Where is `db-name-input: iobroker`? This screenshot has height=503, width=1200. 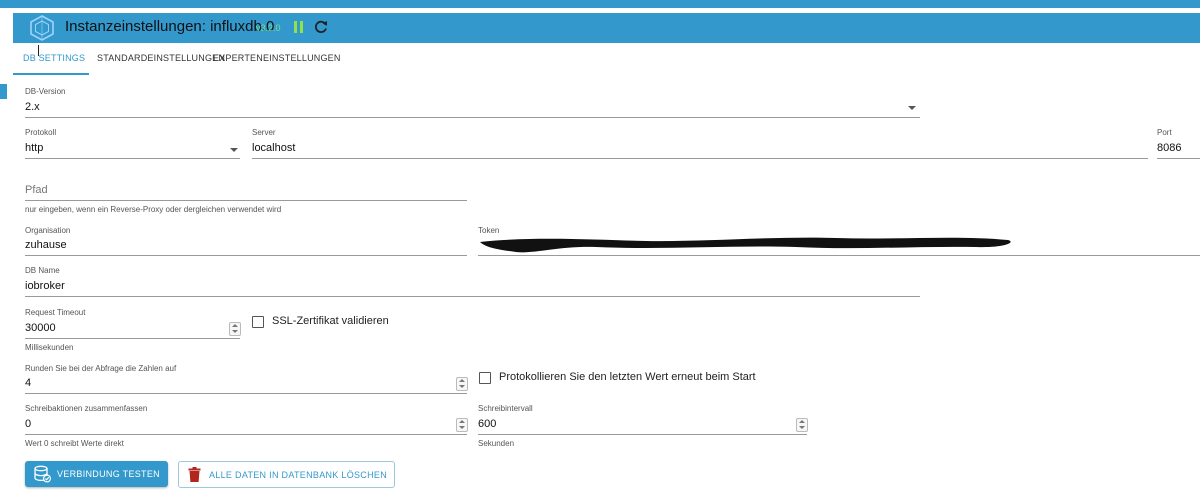 db-name-input: iobroker is located at coordinates (45, 286).